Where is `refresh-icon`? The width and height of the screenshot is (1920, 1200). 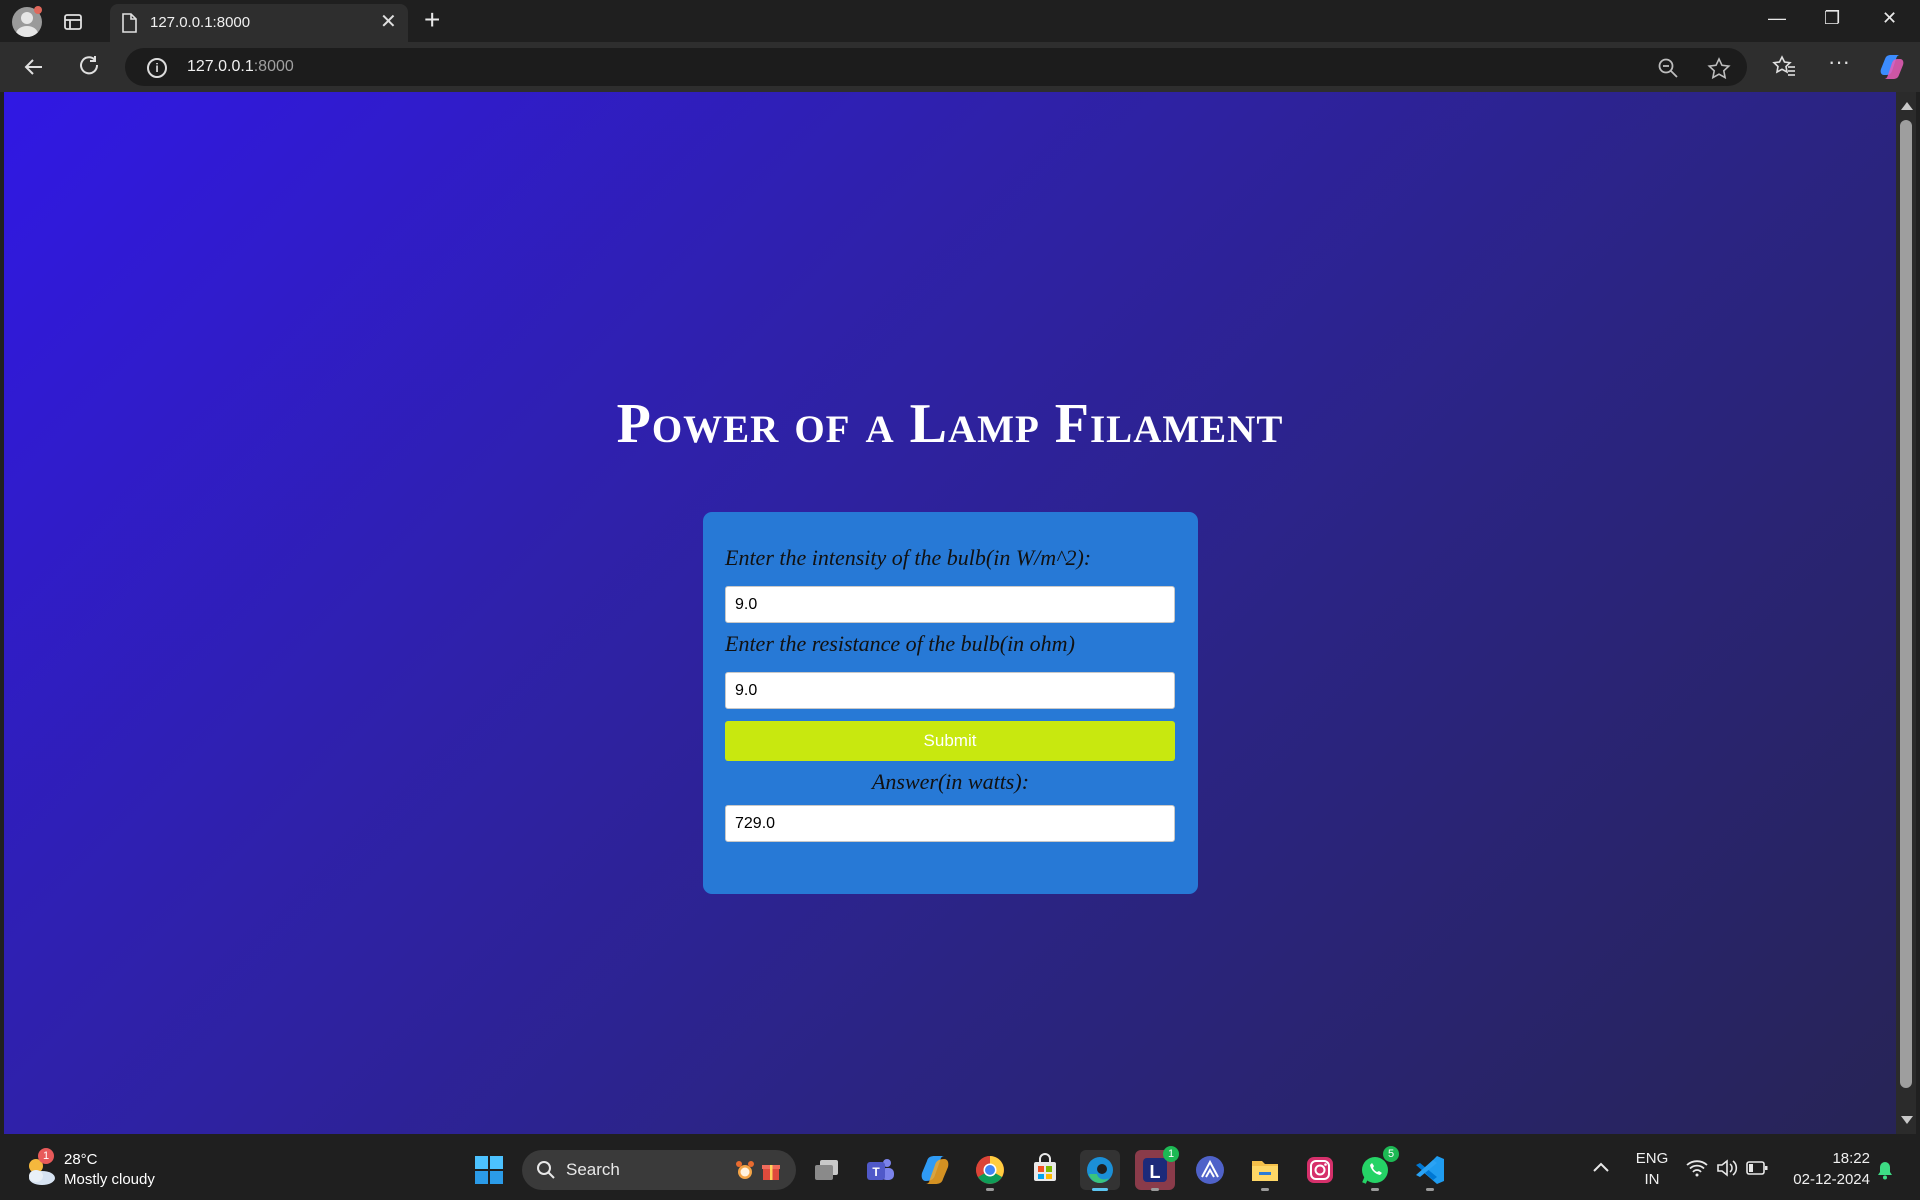
refresh-icon is located at coordinates (90, 67).